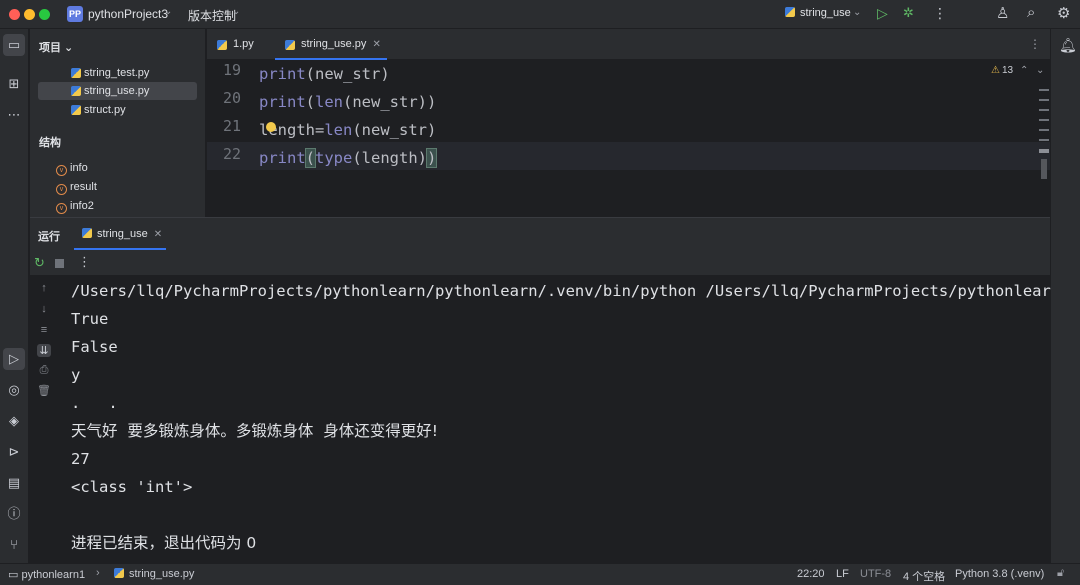 This screenshot has width=1080, height=585. I want to click on lock-icon: 🔓︎, so click(1060, 573).